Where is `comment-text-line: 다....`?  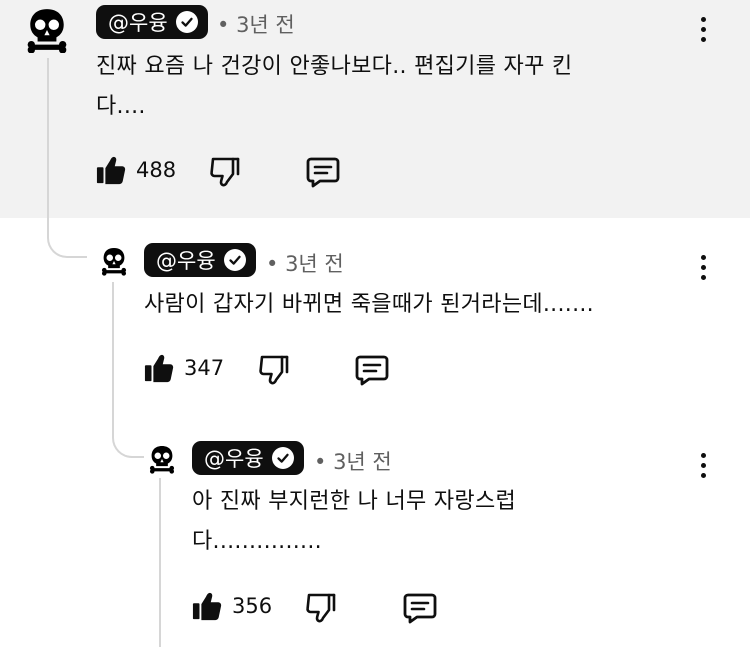
comment-text-line: 다.... is located at coordinates (121, 106).